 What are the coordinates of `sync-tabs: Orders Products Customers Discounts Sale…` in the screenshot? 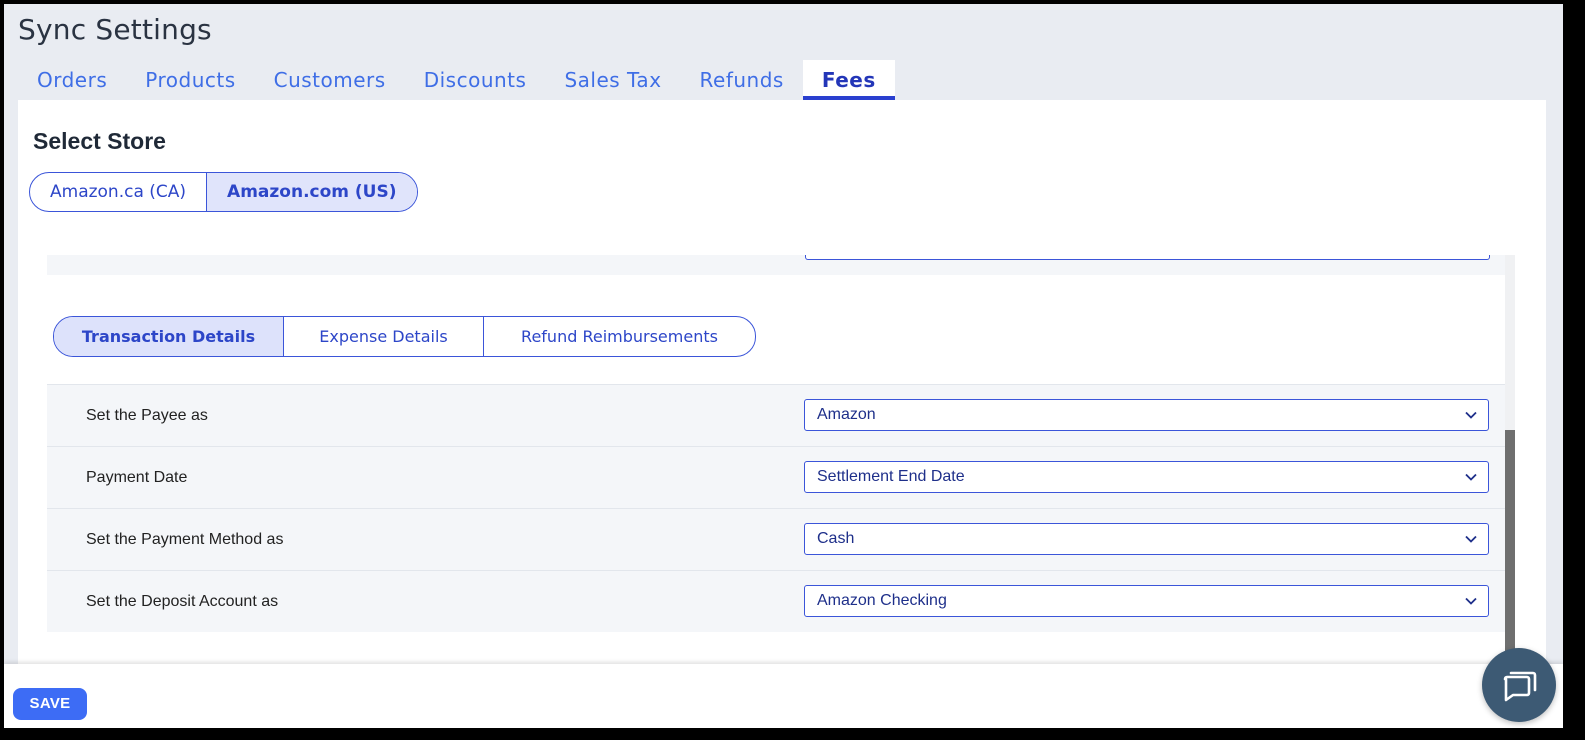 It's located at (456, 80).